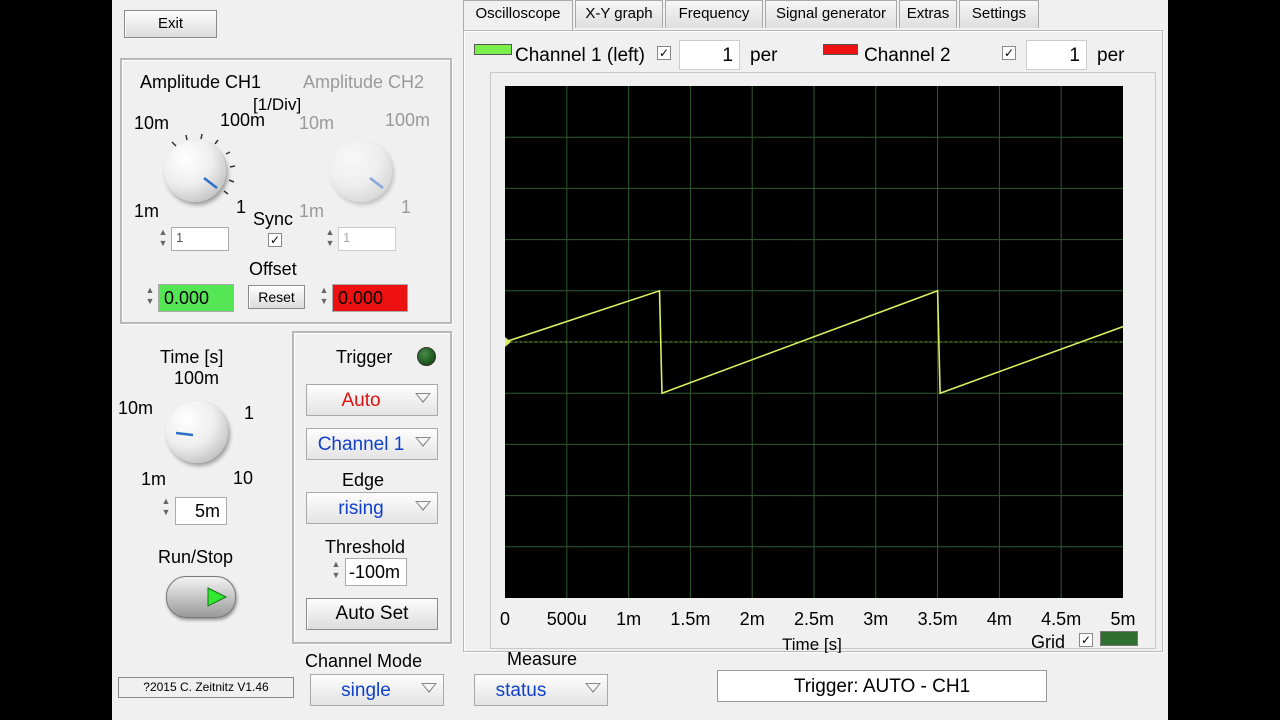  What do you see at coordinates (999, 619) in the screenshot?
I see `x-tick-label: 4m` at bounding box center [999, 619].